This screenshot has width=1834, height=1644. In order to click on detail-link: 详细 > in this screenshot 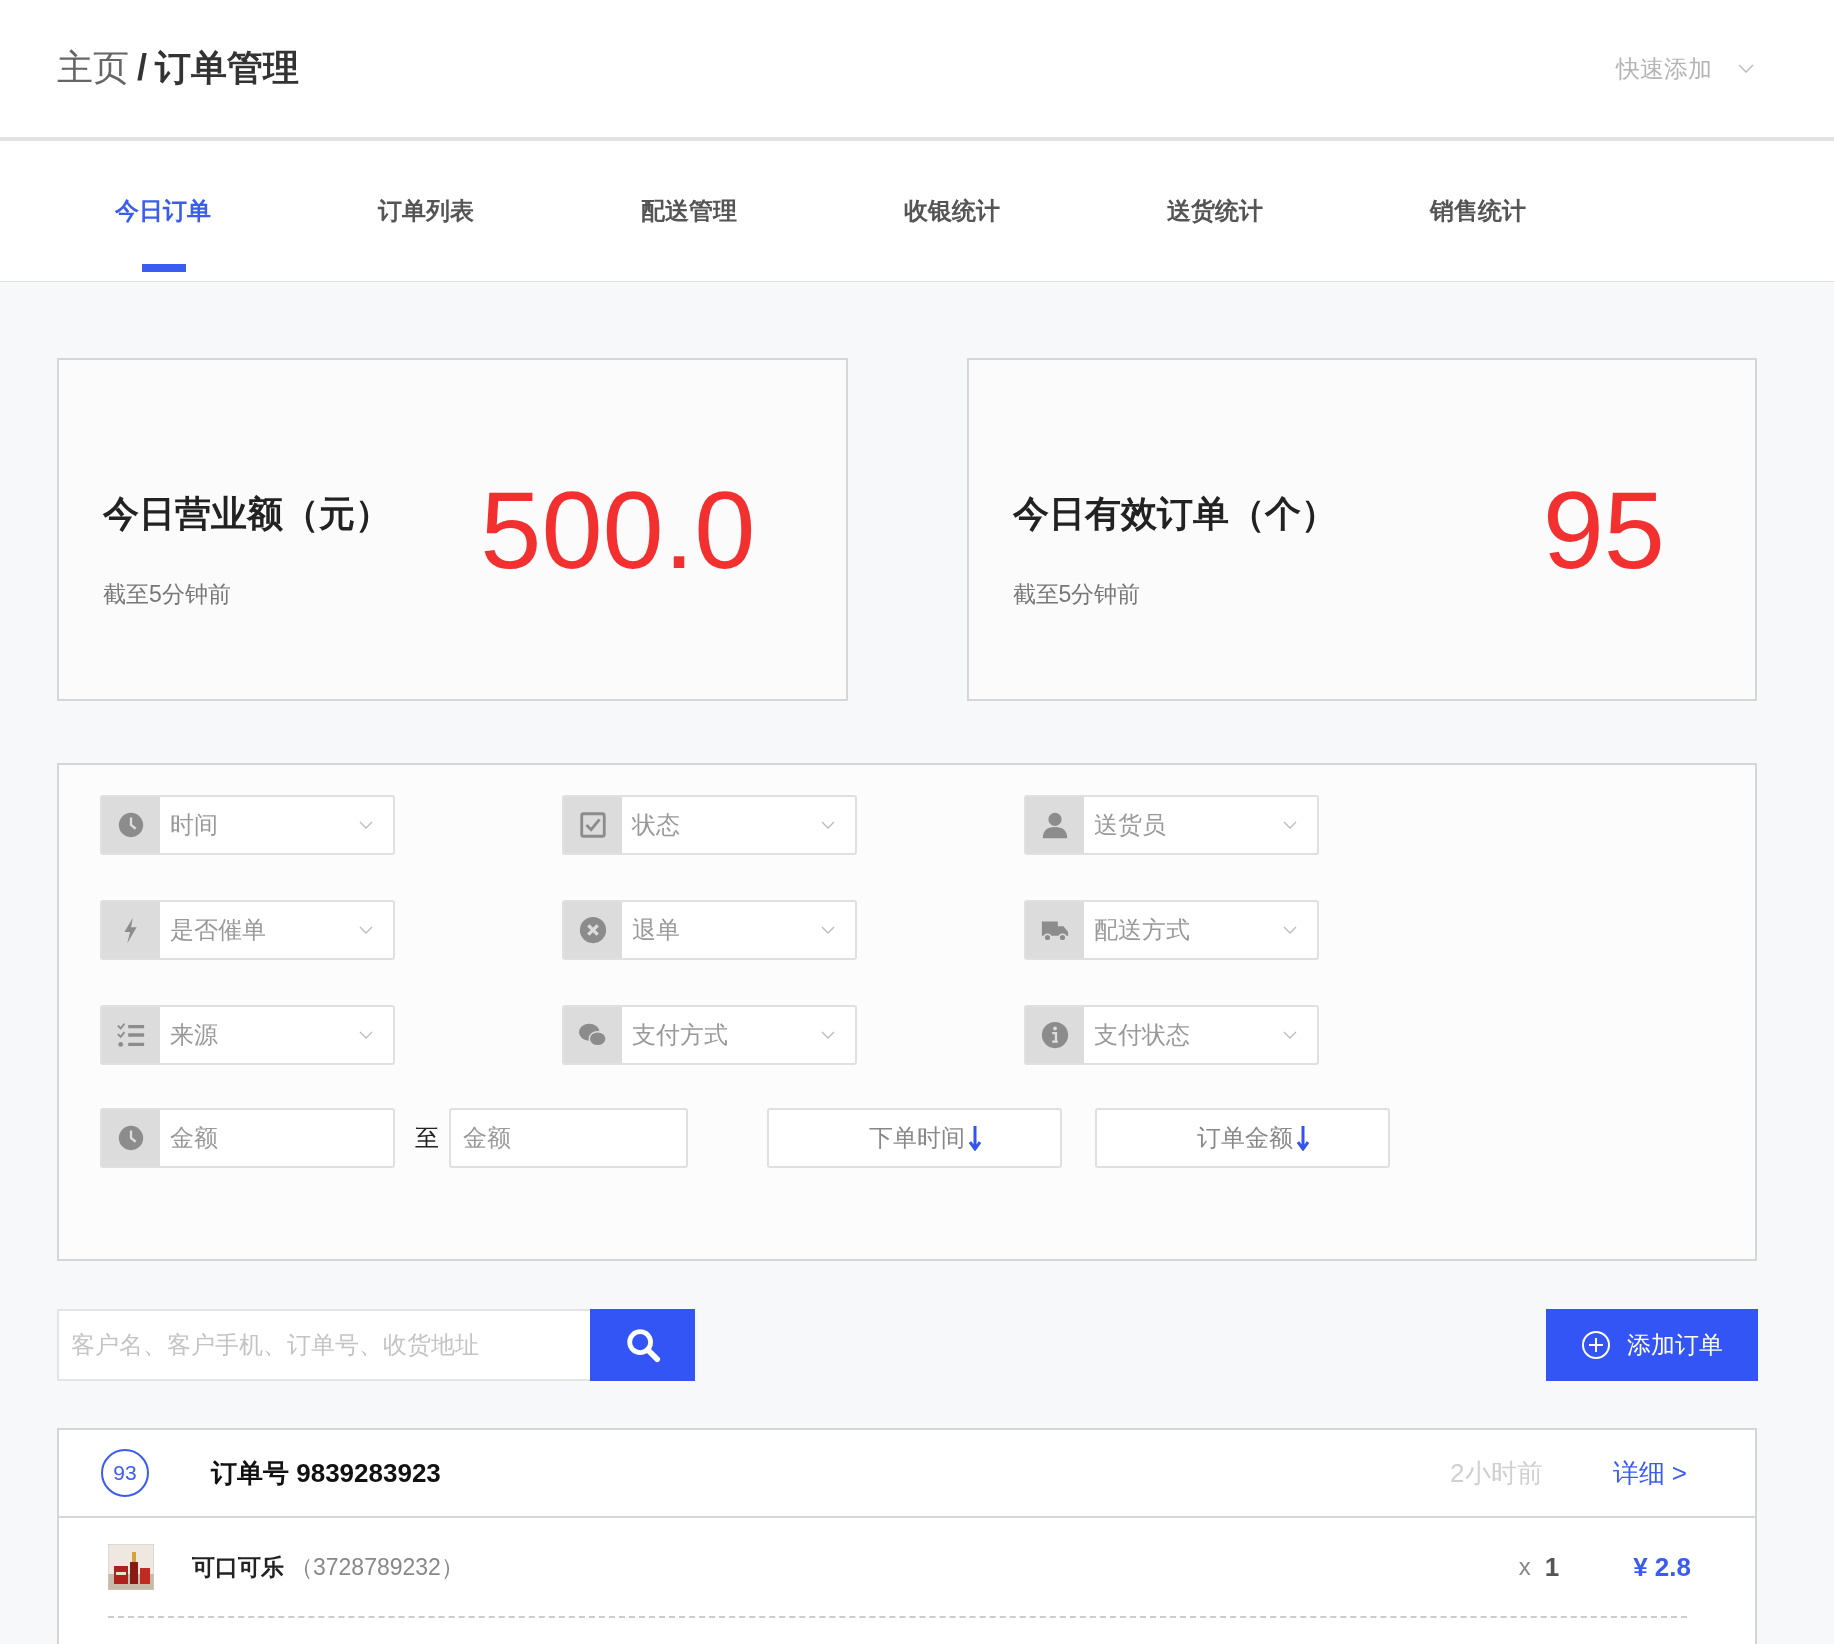, I will do `click(1649, 1473)`.